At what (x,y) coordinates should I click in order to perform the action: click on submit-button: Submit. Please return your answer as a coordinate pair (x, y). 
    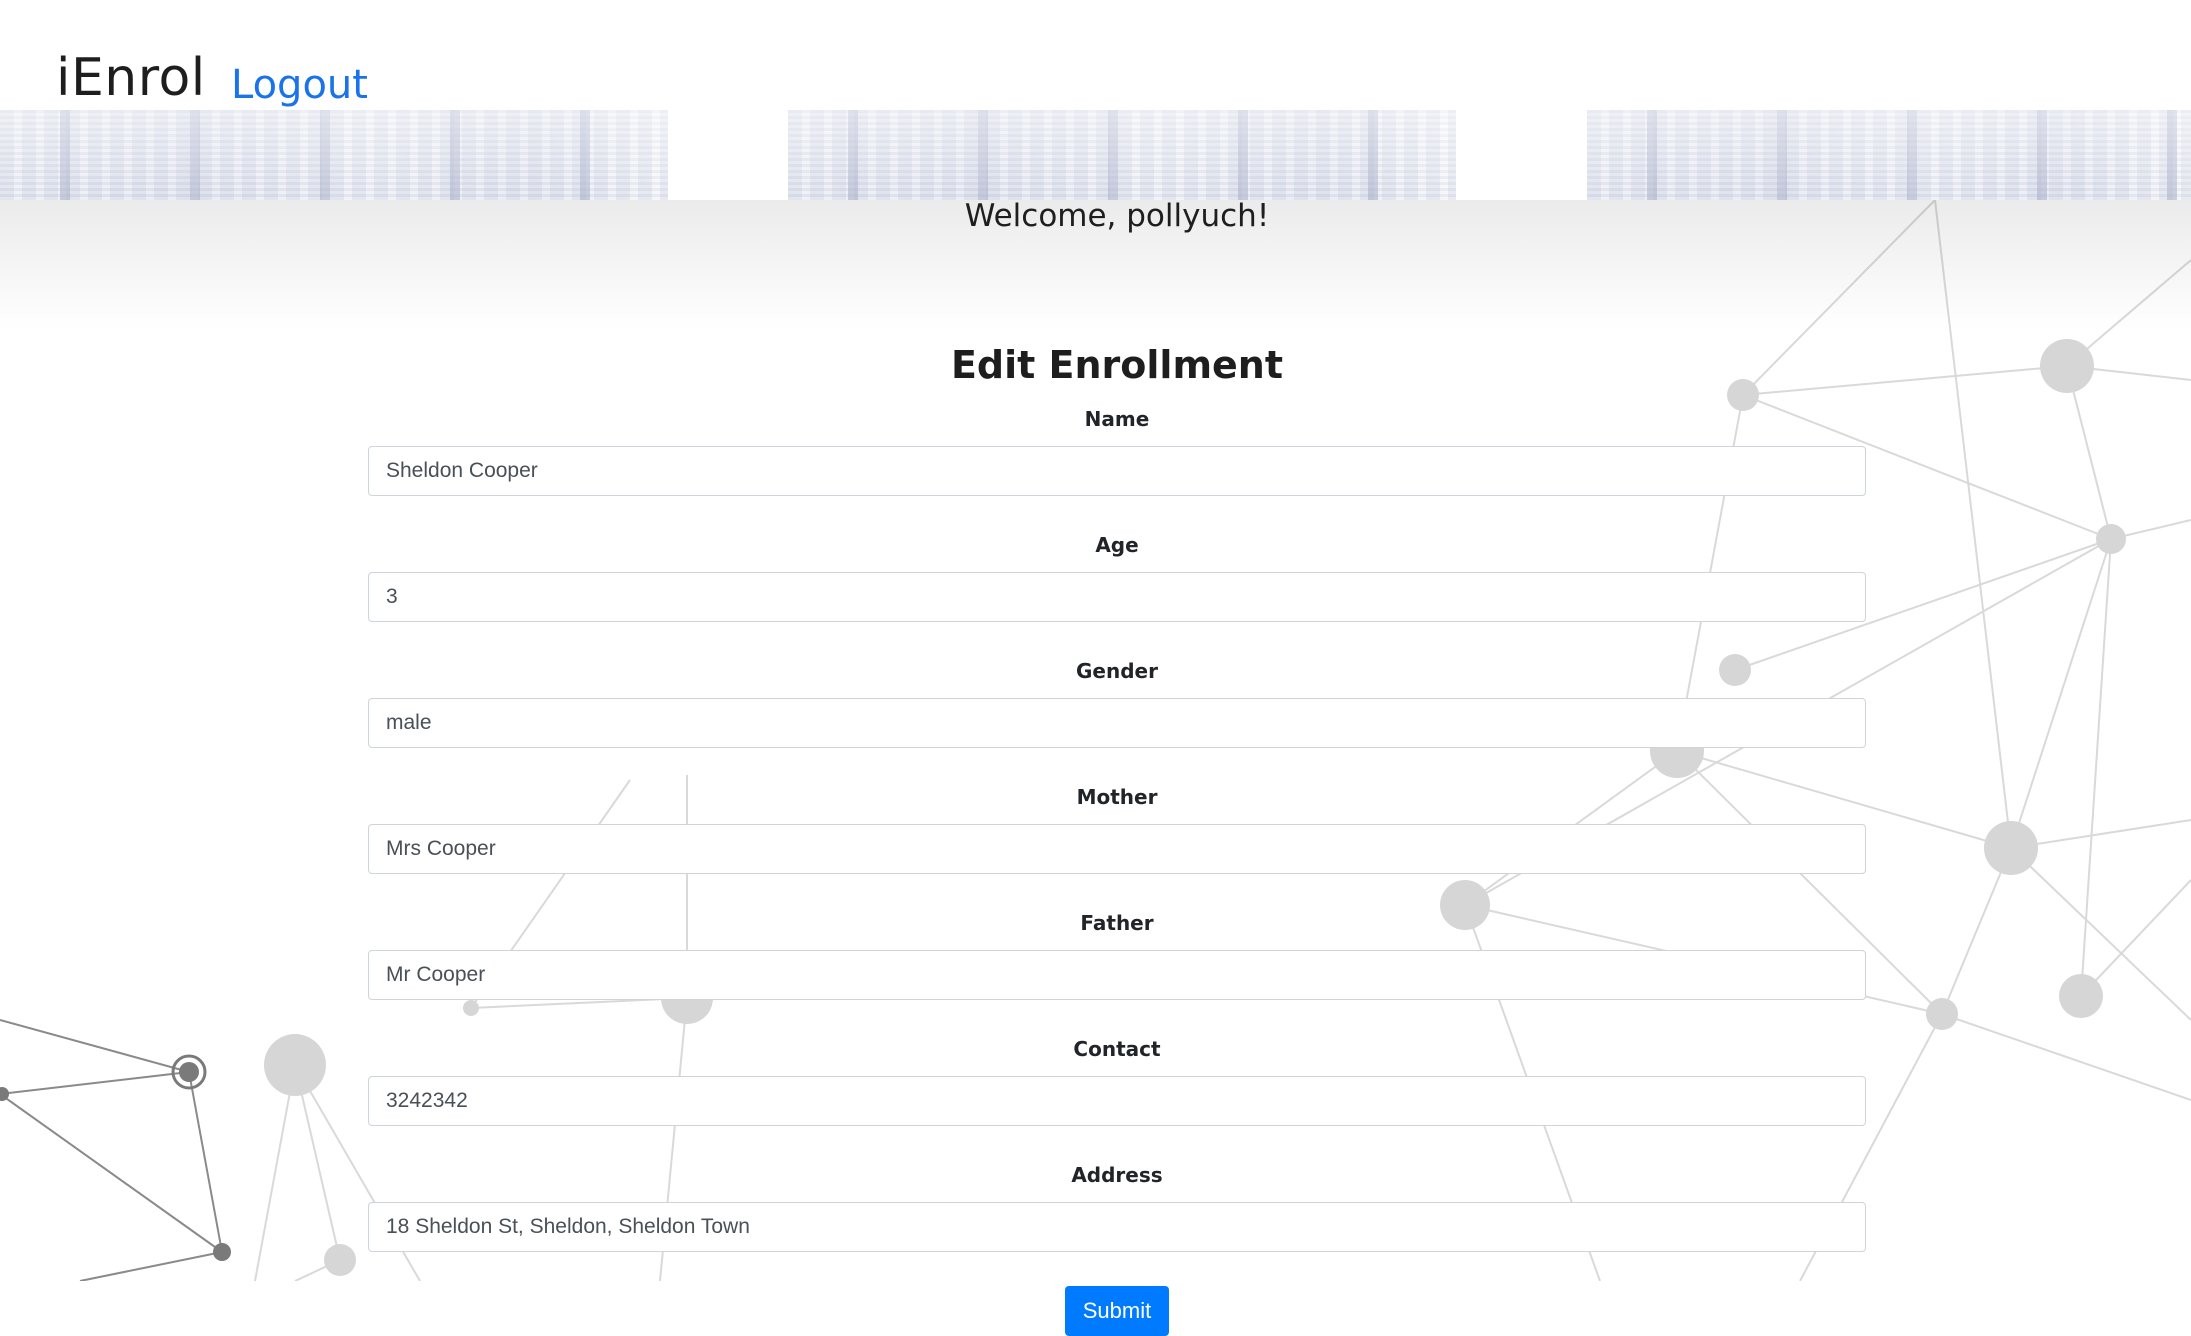
    Looking at the image, I should click on (1117, 1311).